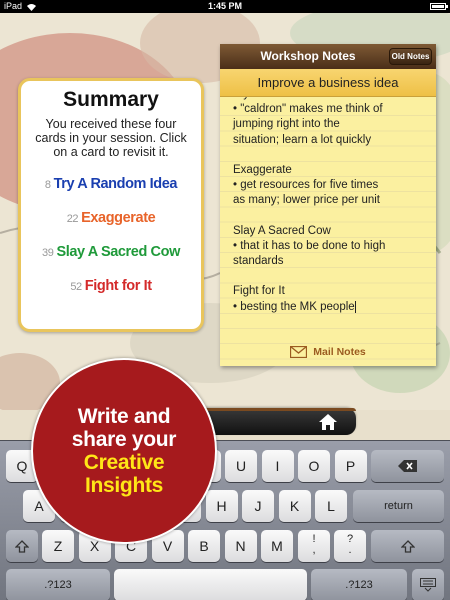 This screenshot has height=600, width=450. What do you see at coordinates (241, 466) in the screenshot?
I see `key-u: U` at bounding box center [241, 466].